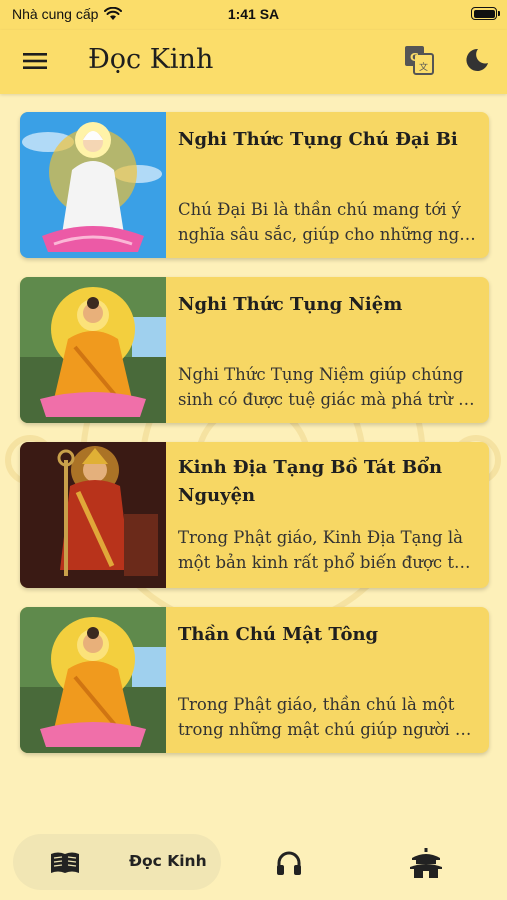 The width and height of the screenshot is (507, 900). Describe the element at coordinates (320, 209) in the screenshot. I see `item-description-line: Chú Đại Bi là thần chú mang tới ý` at that location.